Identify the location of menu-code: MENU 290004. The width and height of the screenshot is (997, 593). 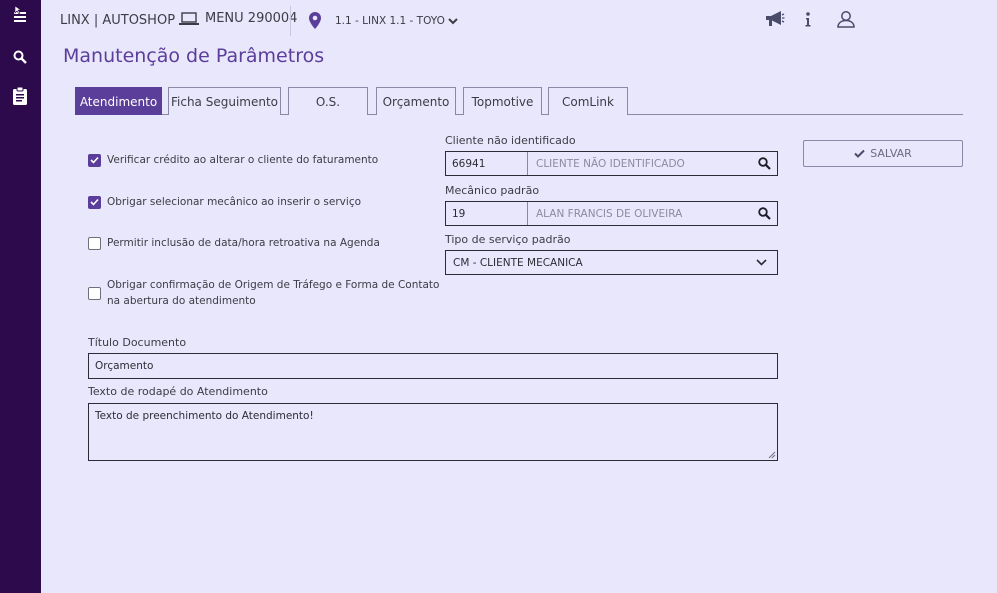
(238, 18).